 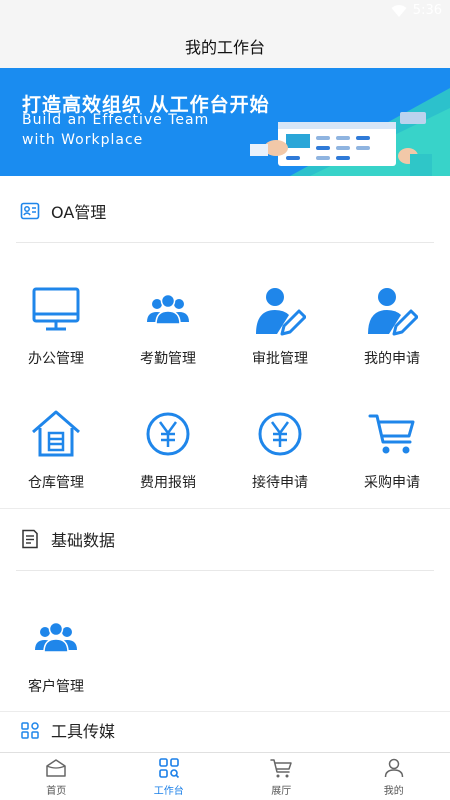 I want to click on grid-item-office: 办公管理, so click(x=56, y=339).